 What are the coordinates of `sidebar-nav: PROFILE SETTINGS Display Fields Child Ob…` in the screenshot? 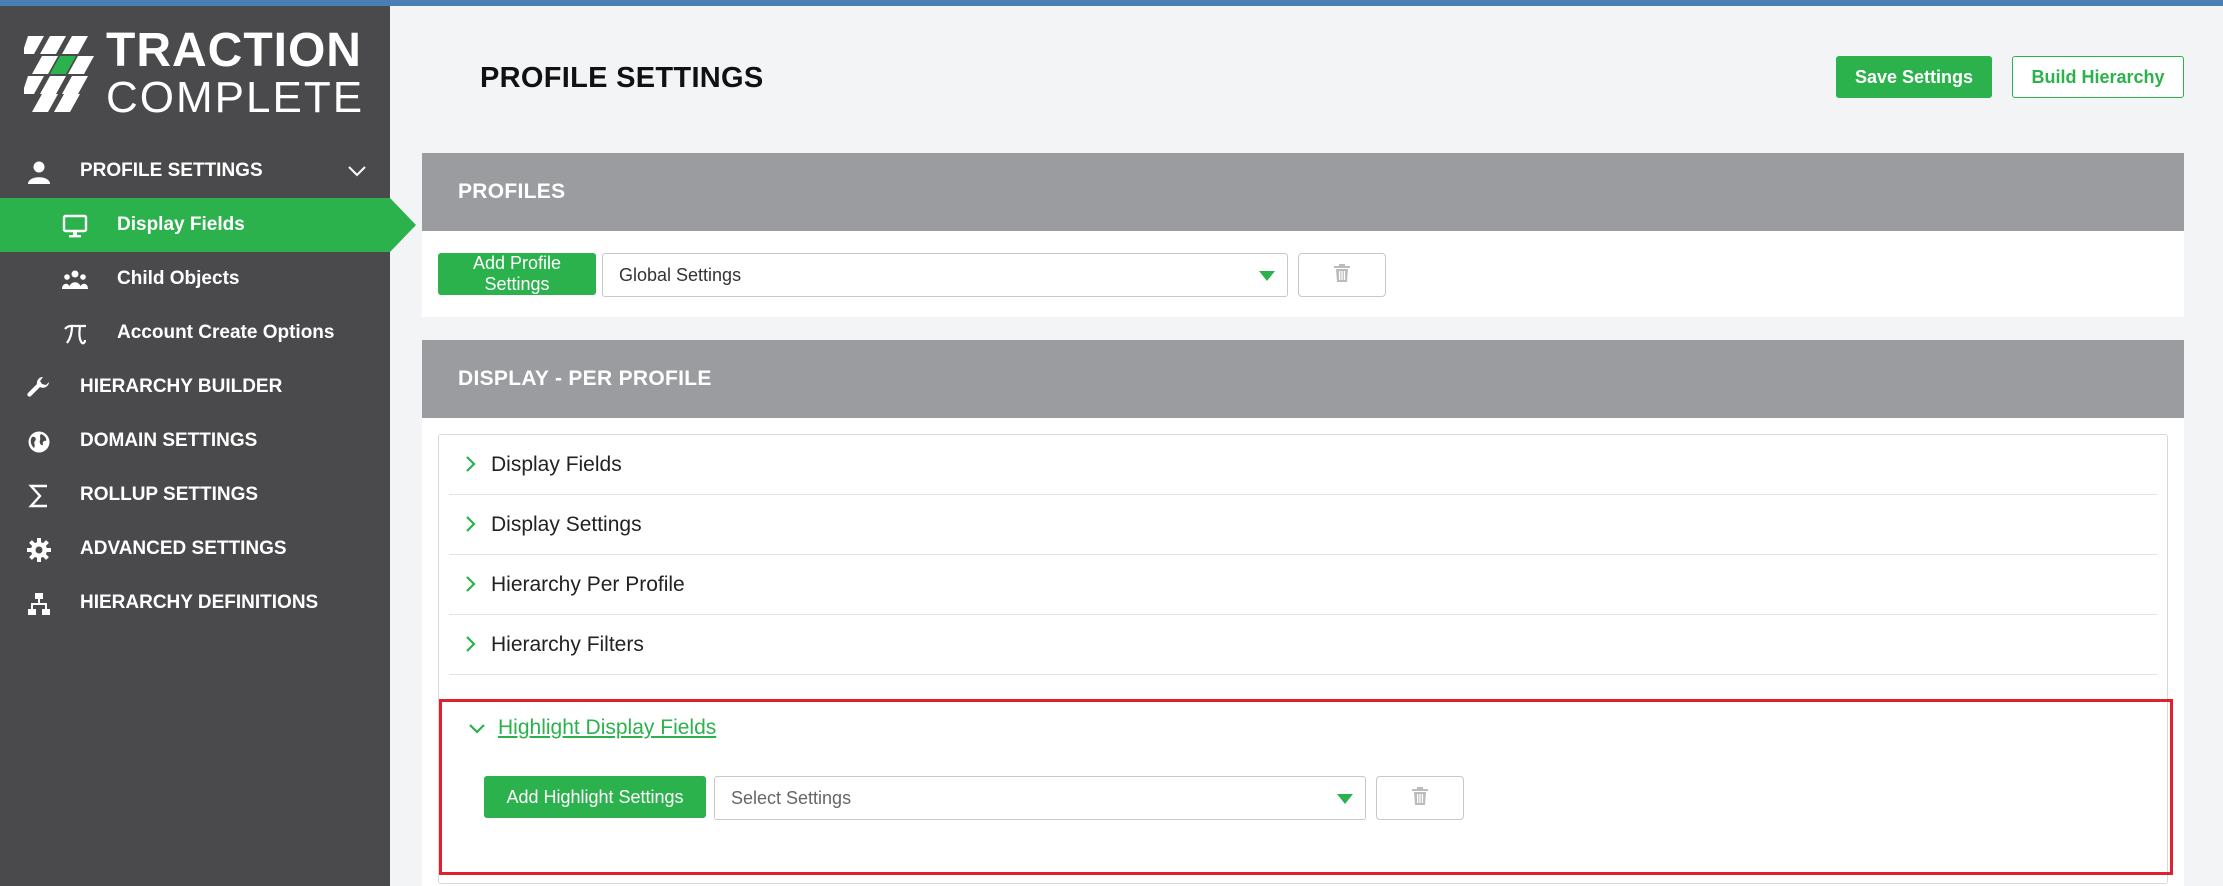 It's located at (208, 387).